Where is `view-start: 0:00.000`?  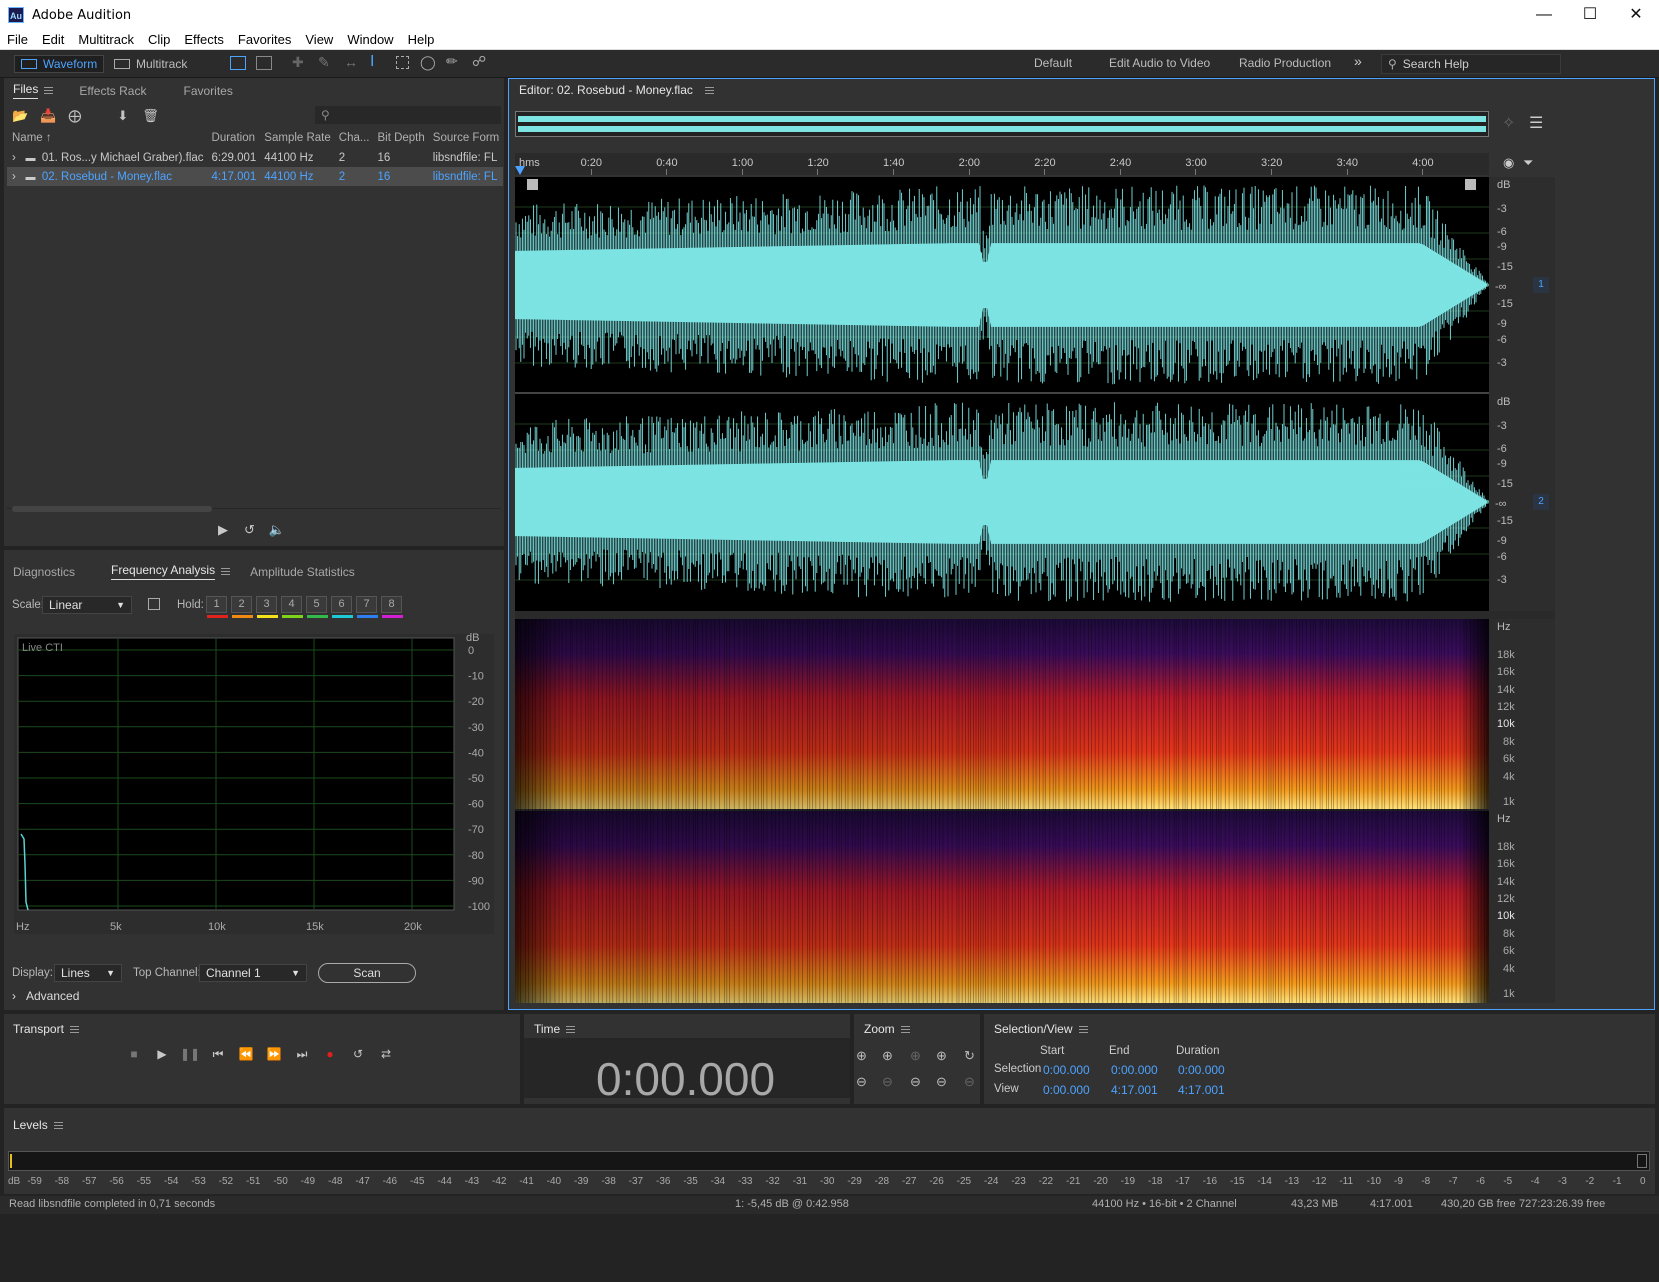 view-start: 0:00.000 is located at coordinates (1066, 1090).